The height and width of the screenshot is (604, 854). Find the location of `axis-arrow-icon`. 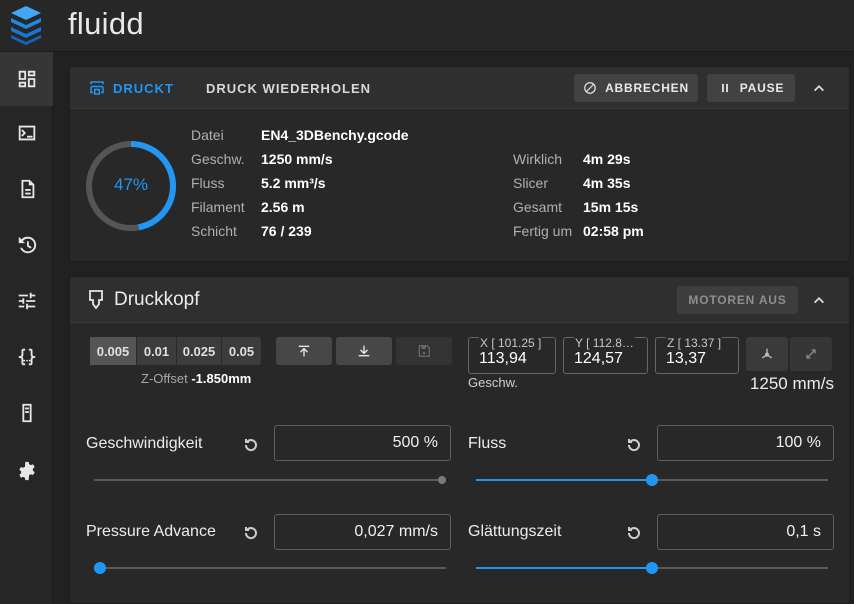

axis-arrow-icon is located at coordinates (767, 353).